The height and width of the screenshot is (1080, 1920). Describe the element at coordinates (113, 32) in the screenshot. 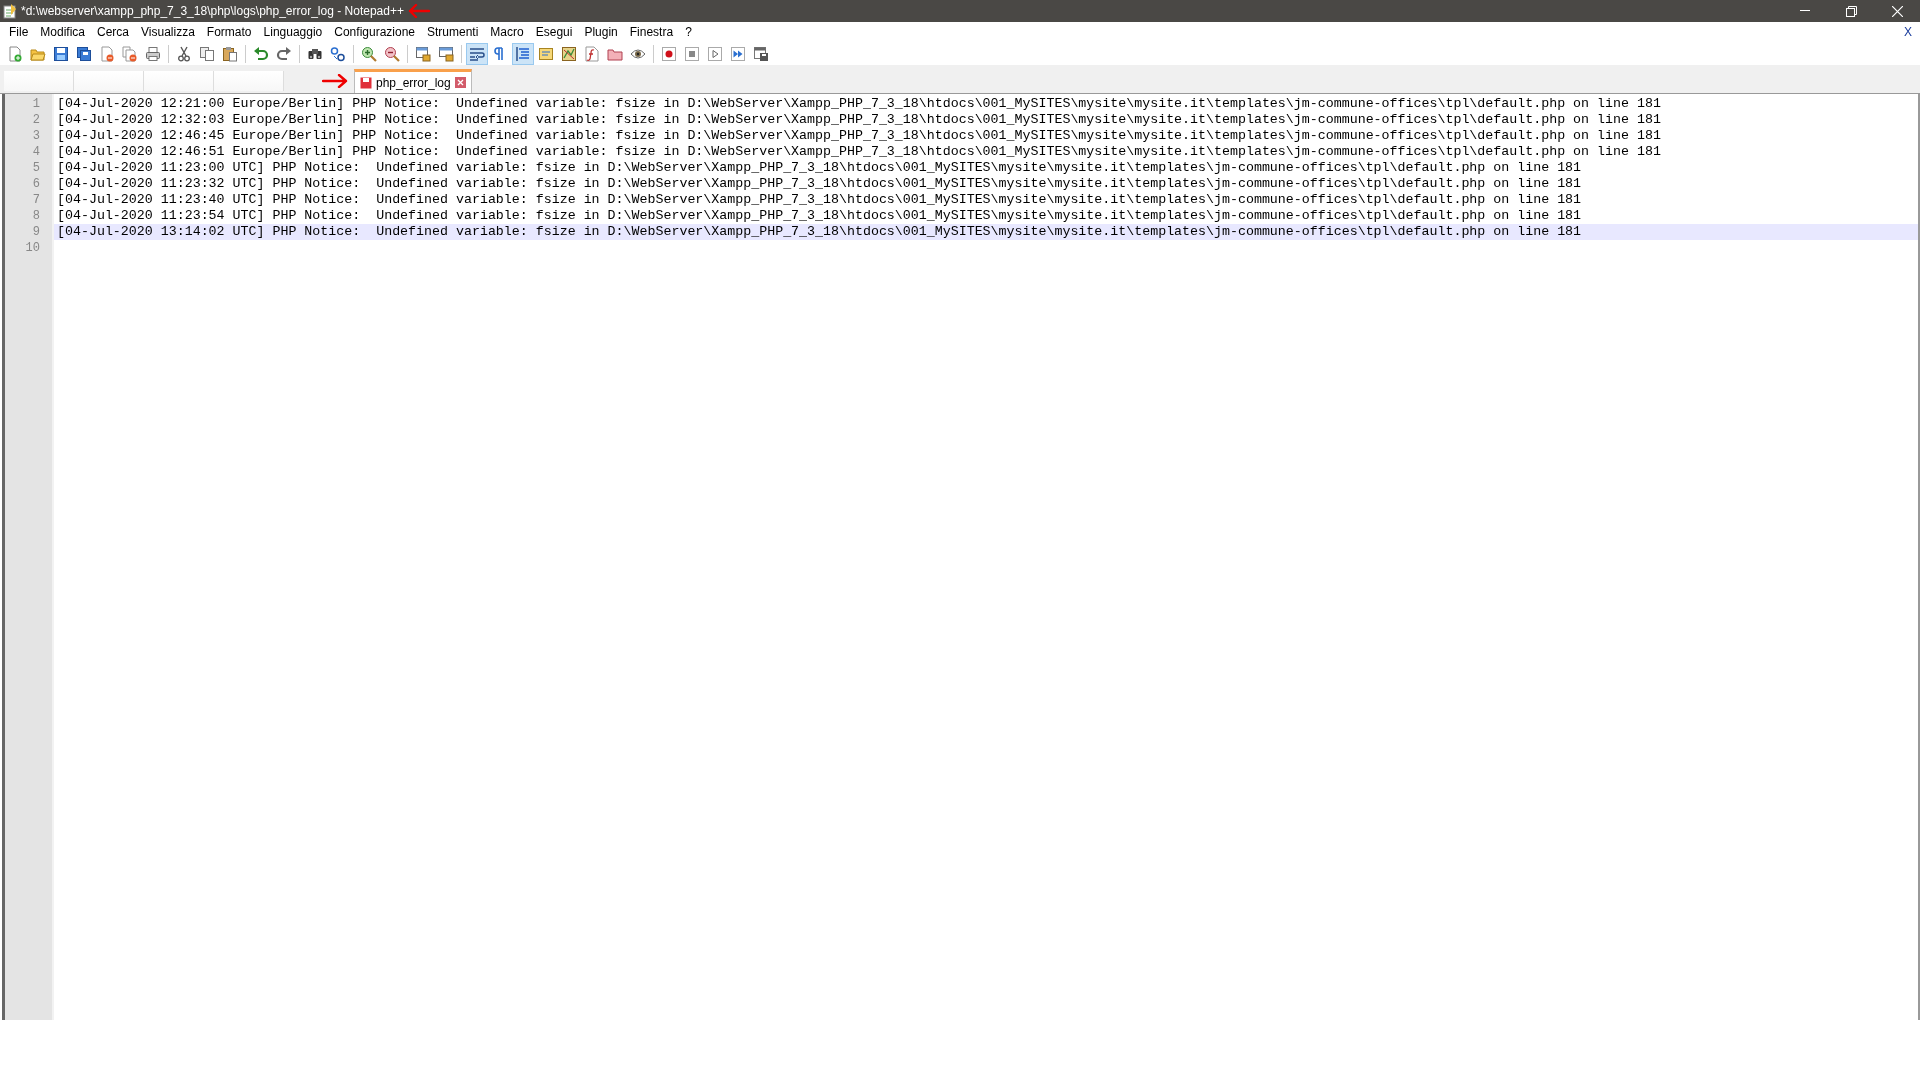

I see `menu-item: Cerca` at that location.